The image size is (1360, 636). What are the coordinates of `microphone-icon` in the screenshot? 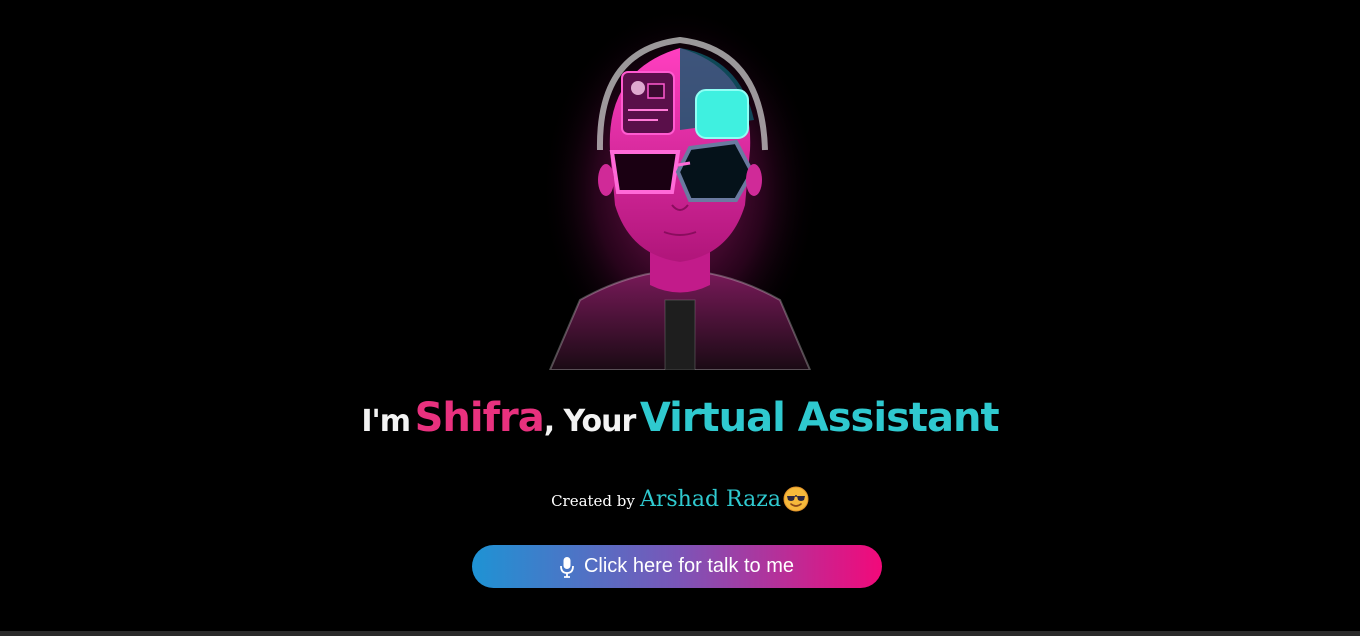 It's located at (567, 567).